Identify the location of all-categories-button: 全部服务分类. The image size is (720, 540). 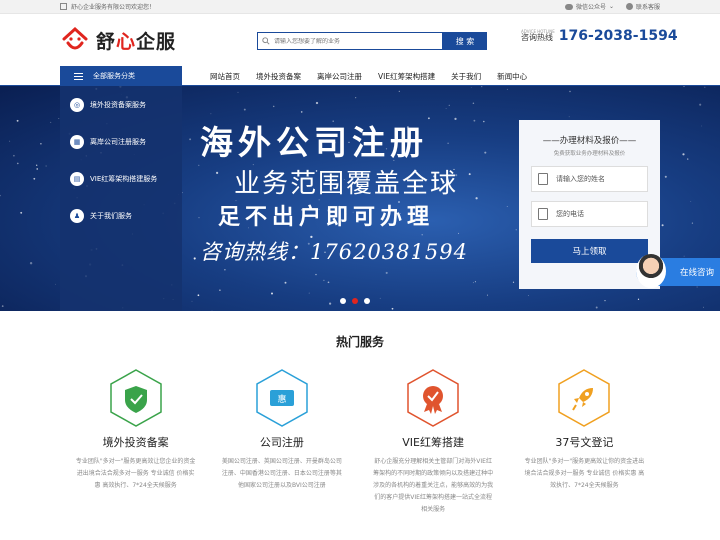
(121, 76).